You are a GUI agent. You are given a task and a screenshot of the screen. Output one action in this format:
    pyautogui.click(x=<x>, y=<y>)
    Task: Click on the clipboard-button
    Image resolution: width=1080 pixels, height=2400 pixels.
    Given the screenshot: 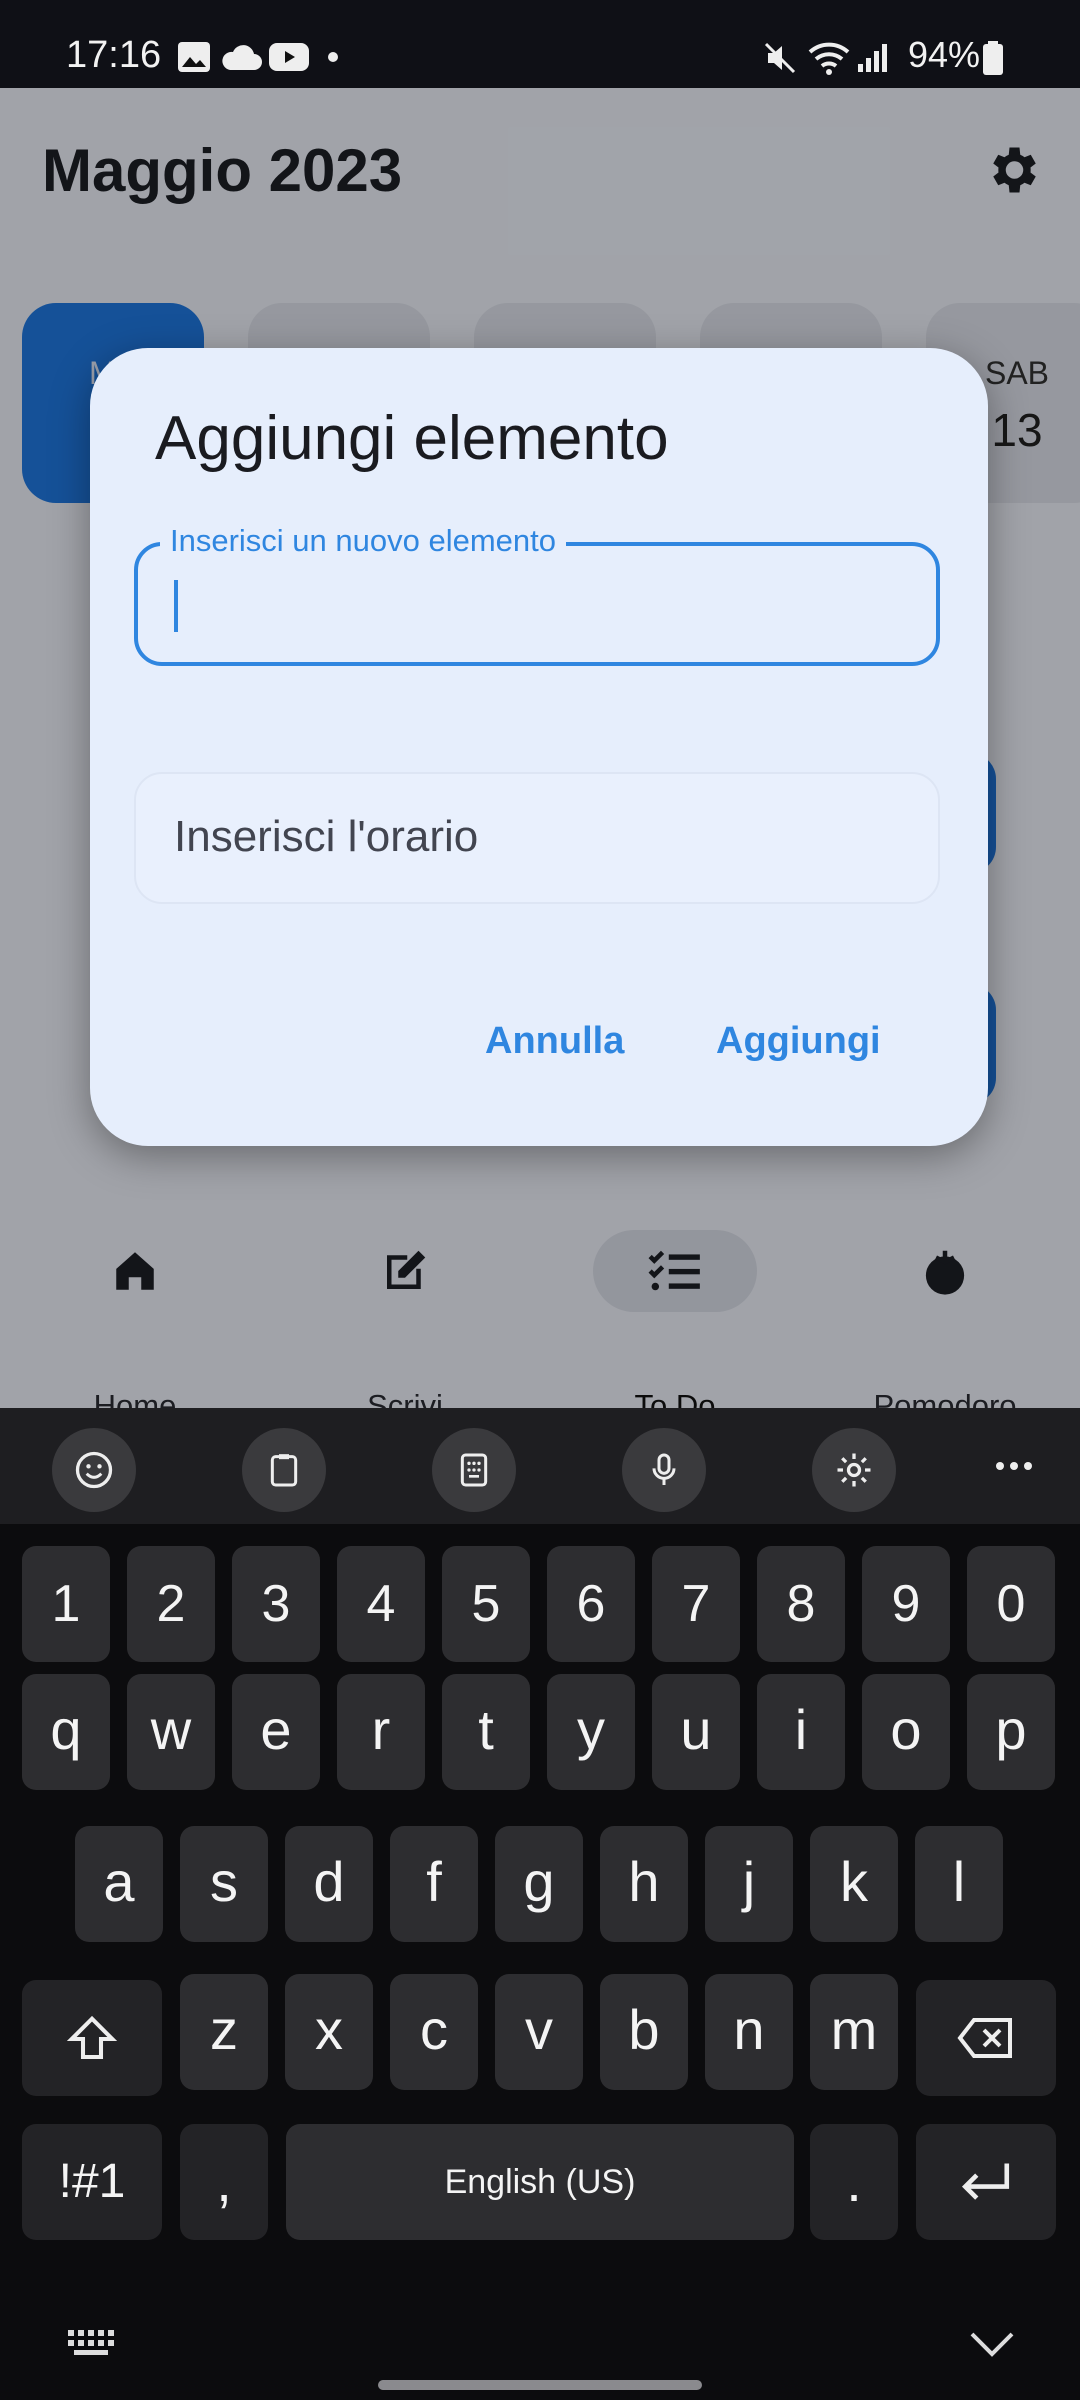 What is the action you would take?
    pyautogui.click(x=284, y=1470)
    